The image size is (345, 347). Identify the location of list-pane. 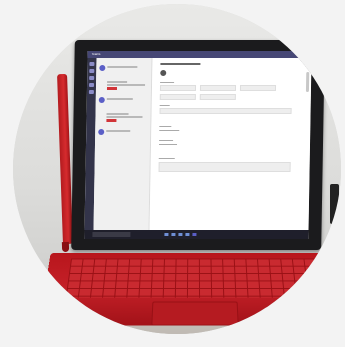
(123, 144).